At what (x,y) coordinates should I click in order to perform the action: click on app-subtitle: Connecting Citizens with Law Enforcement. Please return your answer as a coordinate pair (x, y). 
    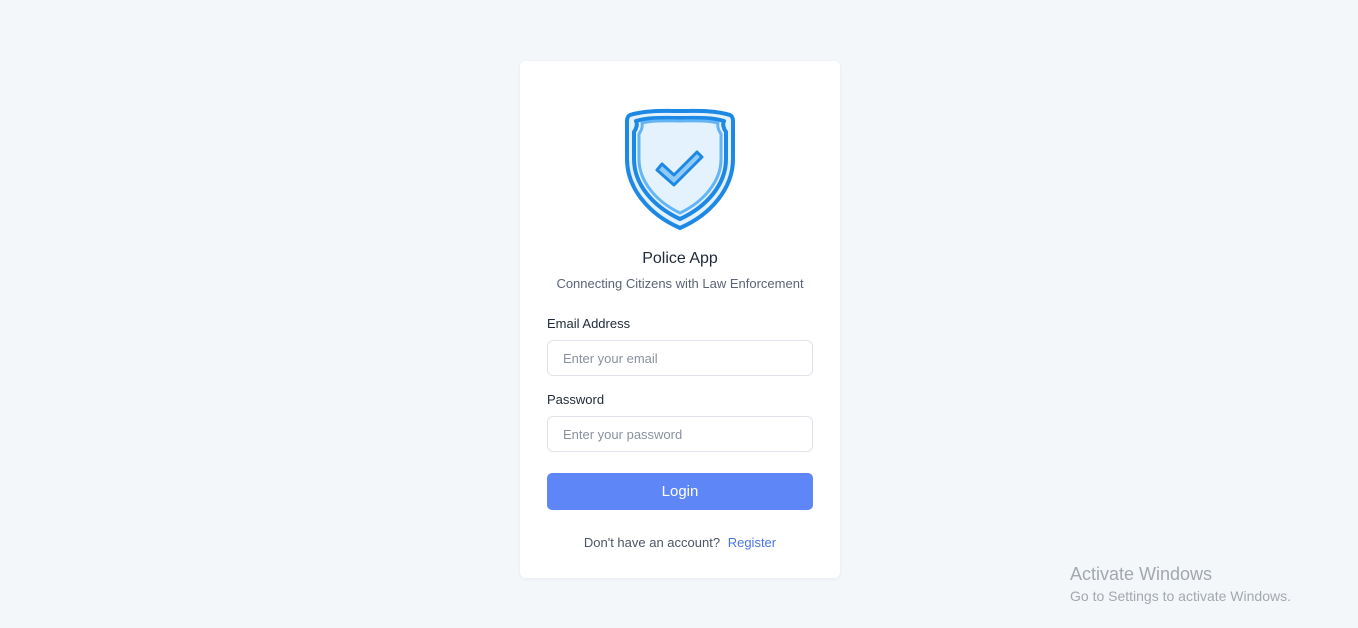
    Looking at the image, I should click on (680, 283).